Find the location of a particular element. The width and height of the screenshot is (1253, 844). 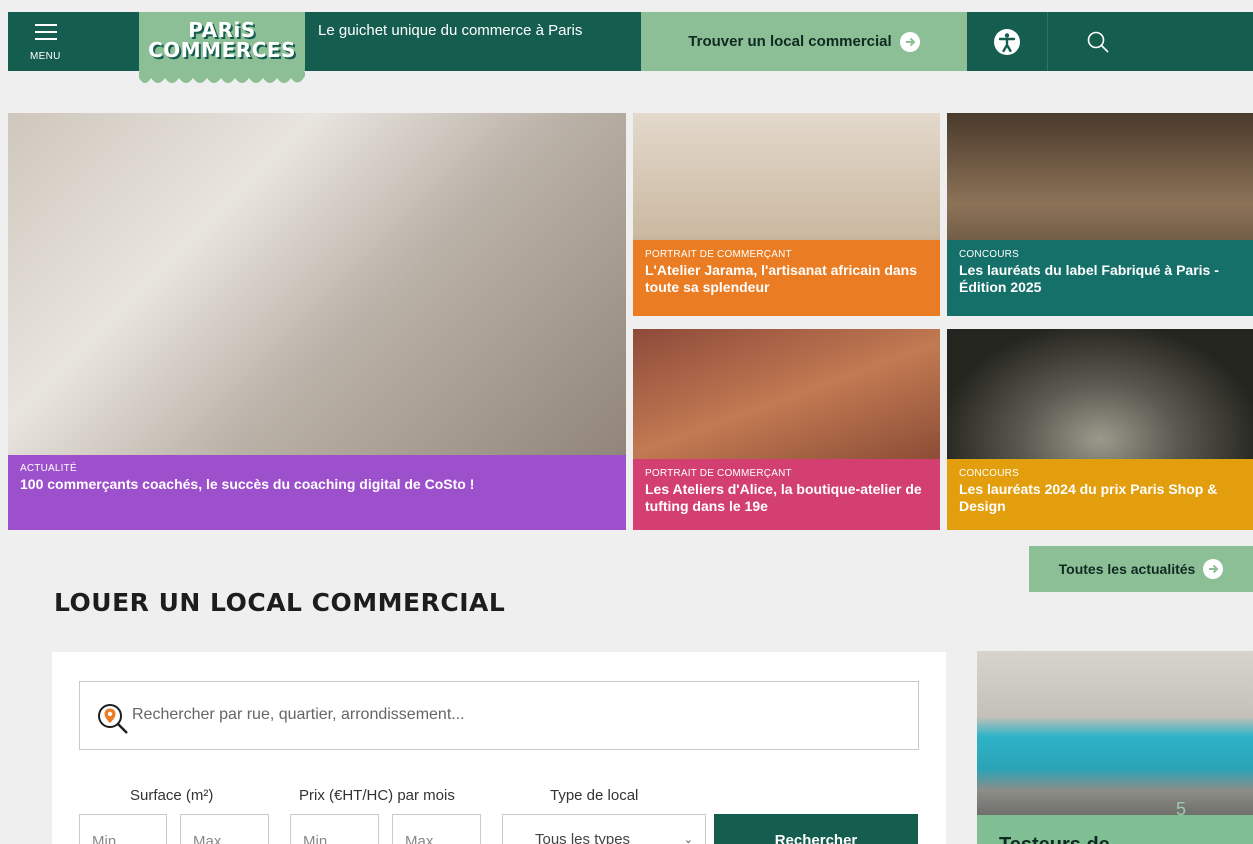

site-tagline: Le guichet unique du commerce à Paris is located at coordinates (450, 30).